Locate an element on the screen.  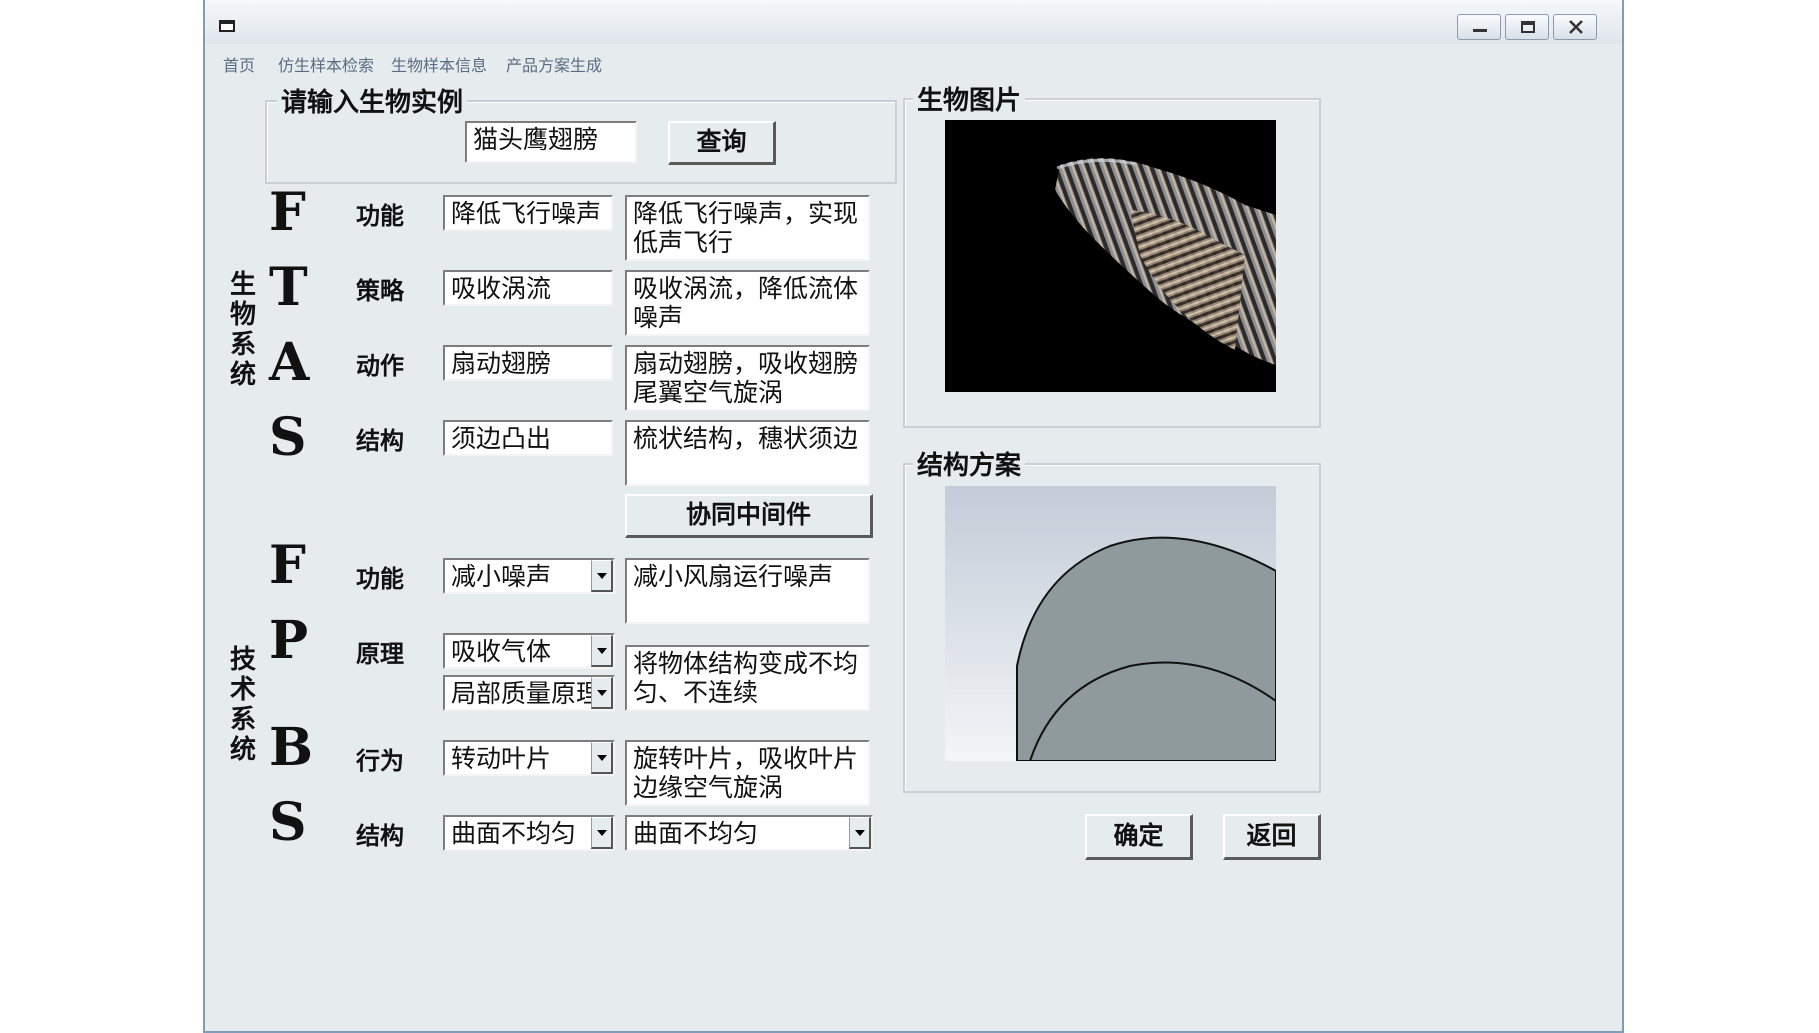
bio-function-field: 降低飞行噪声 is located at coordinates (528, 213).